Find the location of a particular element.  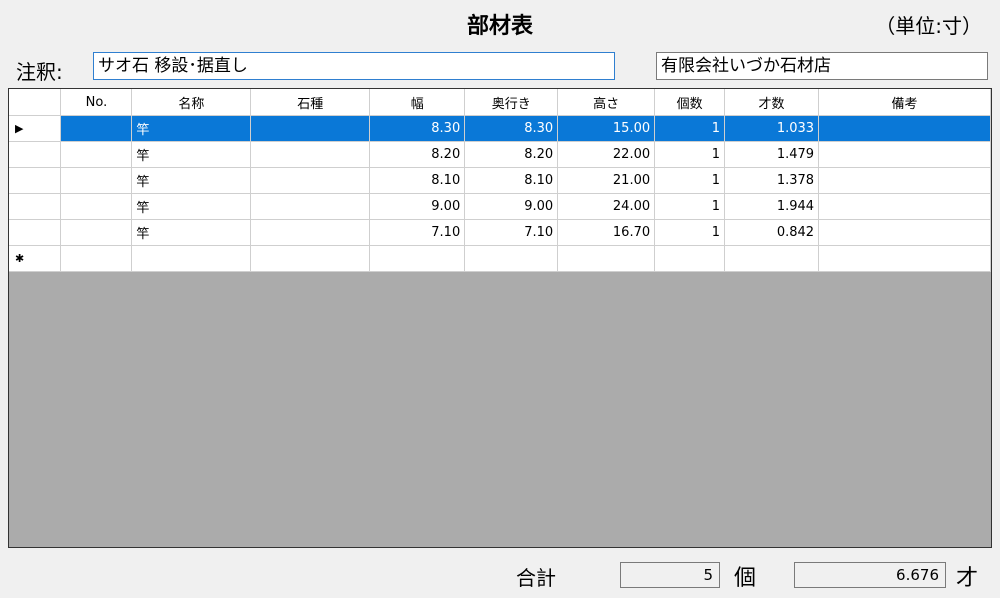

cell-sai: 1.378 is located at coordinates (772, 180).